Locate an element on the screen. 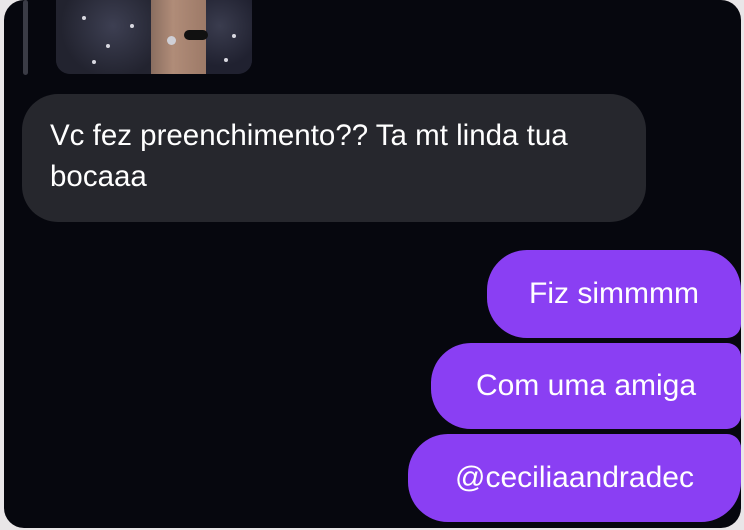  mention-link: @ceciliaandradec is located at coordinates (574, 478).